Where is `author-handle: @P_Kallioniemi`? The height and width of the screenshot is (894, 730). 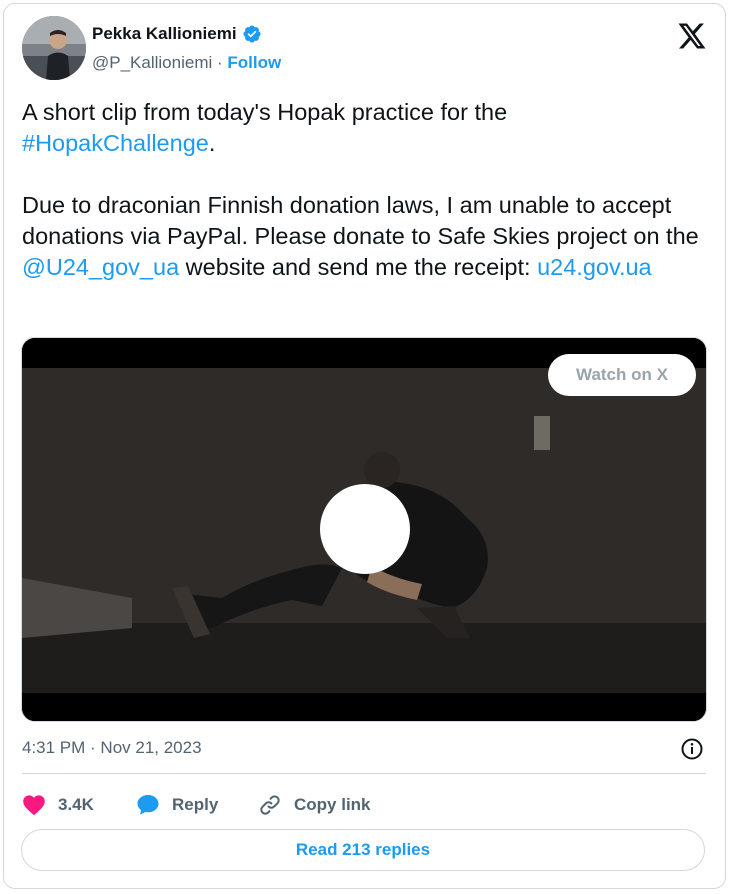 author-handle: @P_Kallioniemi is located at coordinates (152, 62).